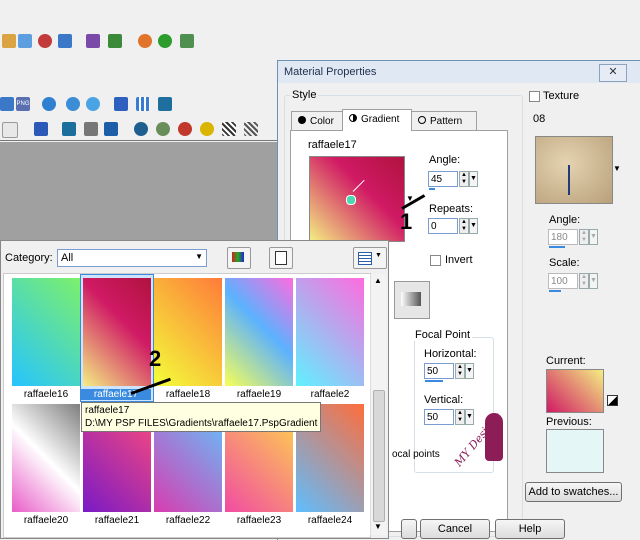 This screenshot has width=640, height=540. I want to click on thumbnail-scrollbar: ▲ ▼, so click(378, 404).